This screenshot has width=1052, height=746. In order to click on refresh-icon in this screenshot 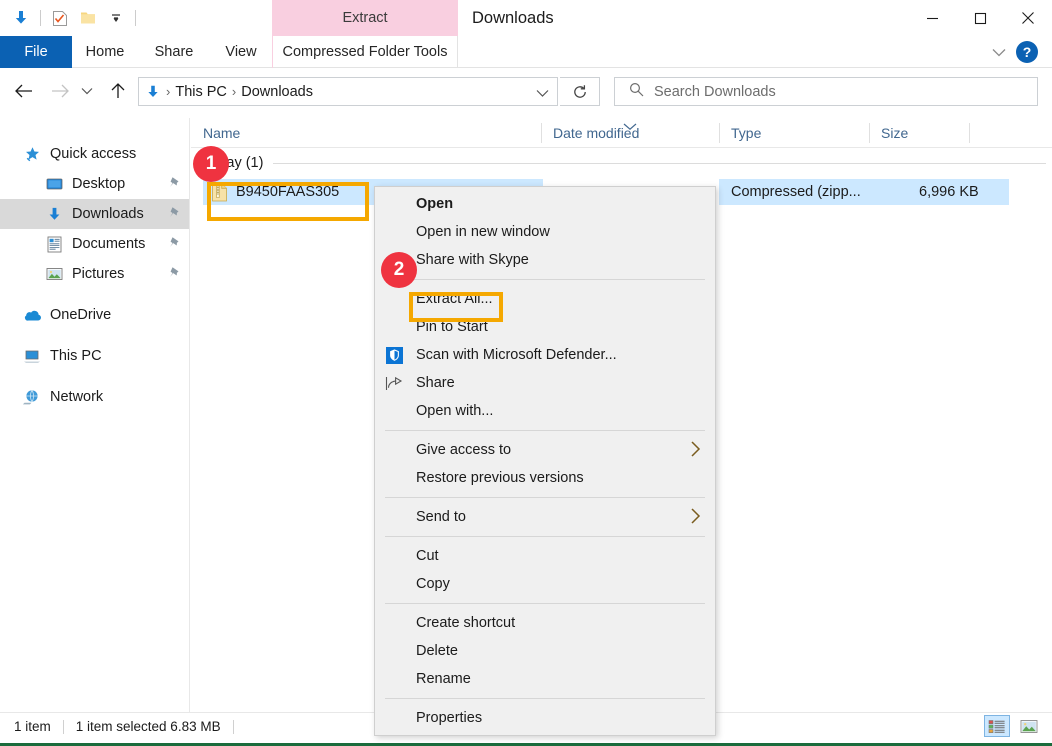, I will do `click(580, 91)`.